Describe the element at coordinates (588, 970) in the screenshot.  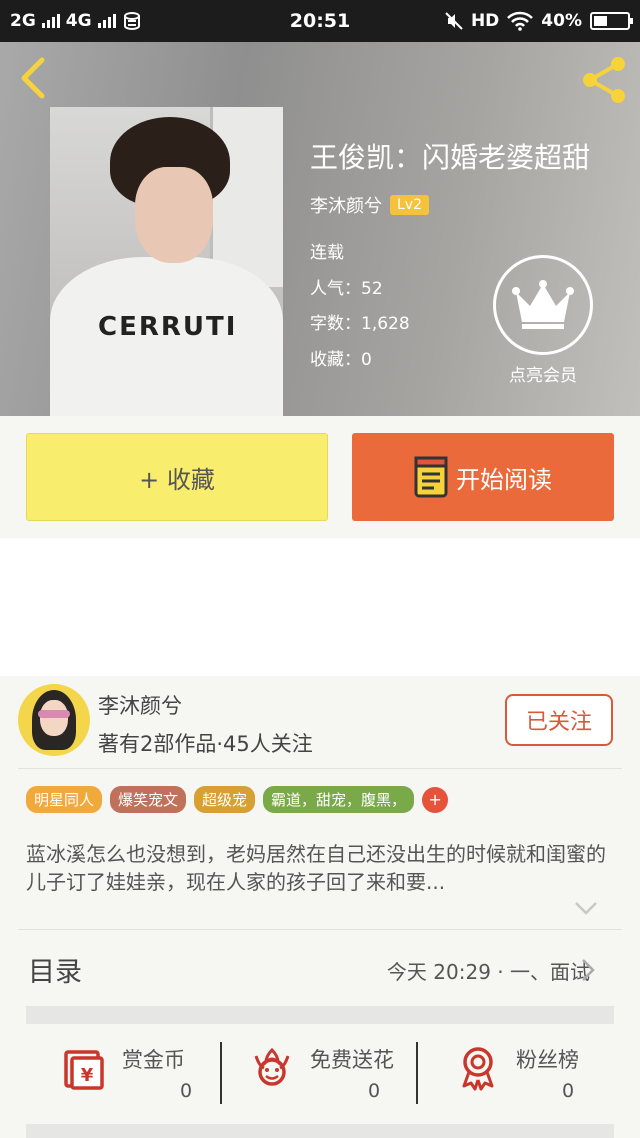
I see `chevron-right-icon` at that location.